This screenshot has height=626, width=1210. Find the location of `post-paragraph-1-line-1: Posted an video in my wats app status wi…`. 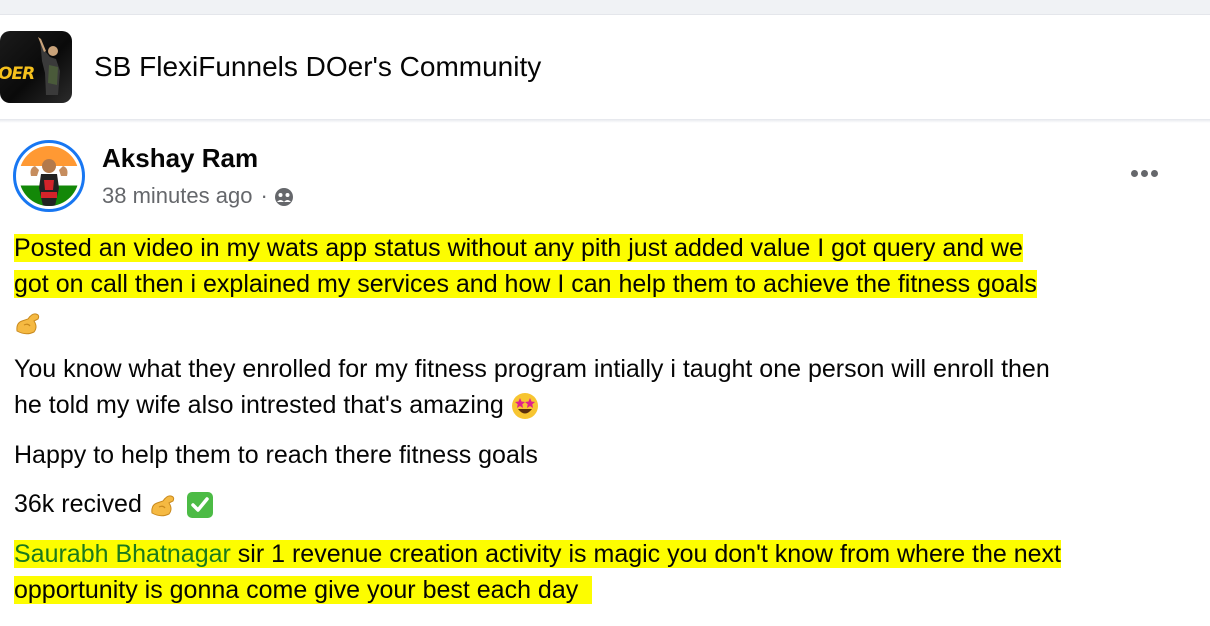

post-paragraph-1-line-1: Posted an video in my wats app status wi… is located at coordinates (518, 248).